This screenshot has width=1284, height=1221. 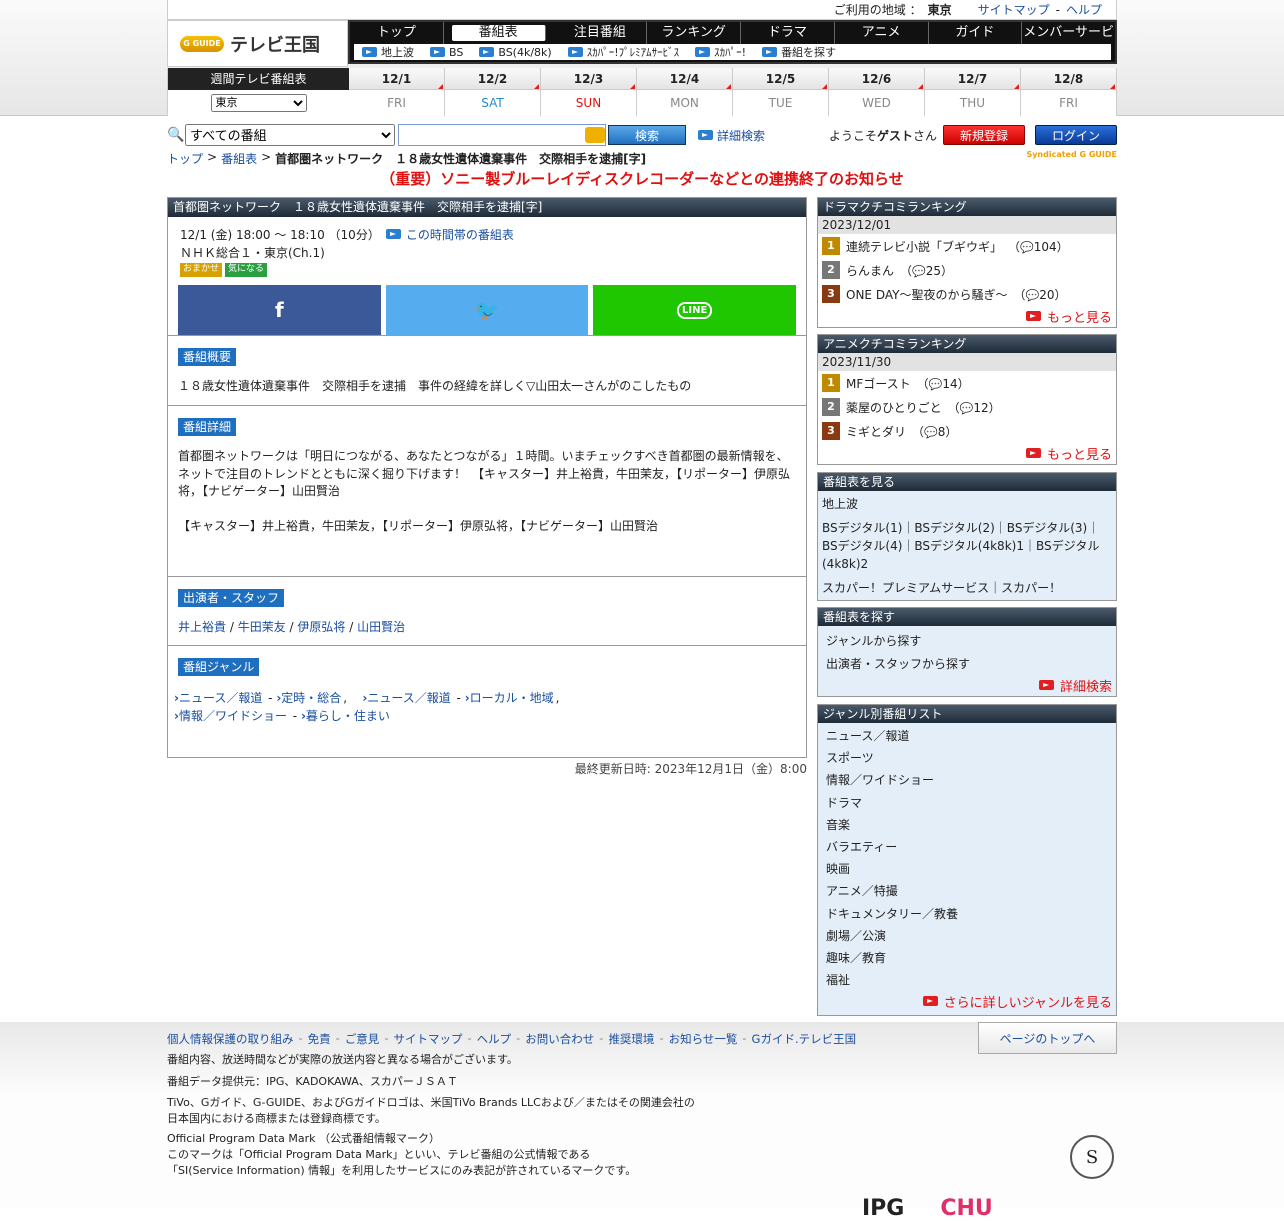 What do you see at coordinates (311, 698) in the screenshot?
I see `genre-link: 定時・総合` at bounding box center [311, 698].